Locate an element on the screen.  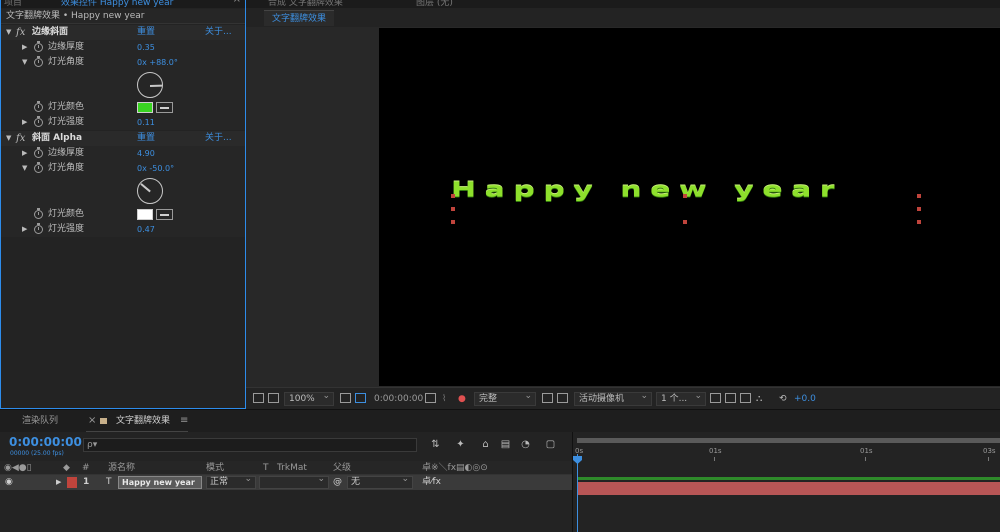
shy-layers-icon: ⌂ is located at coordinates (485, 445).